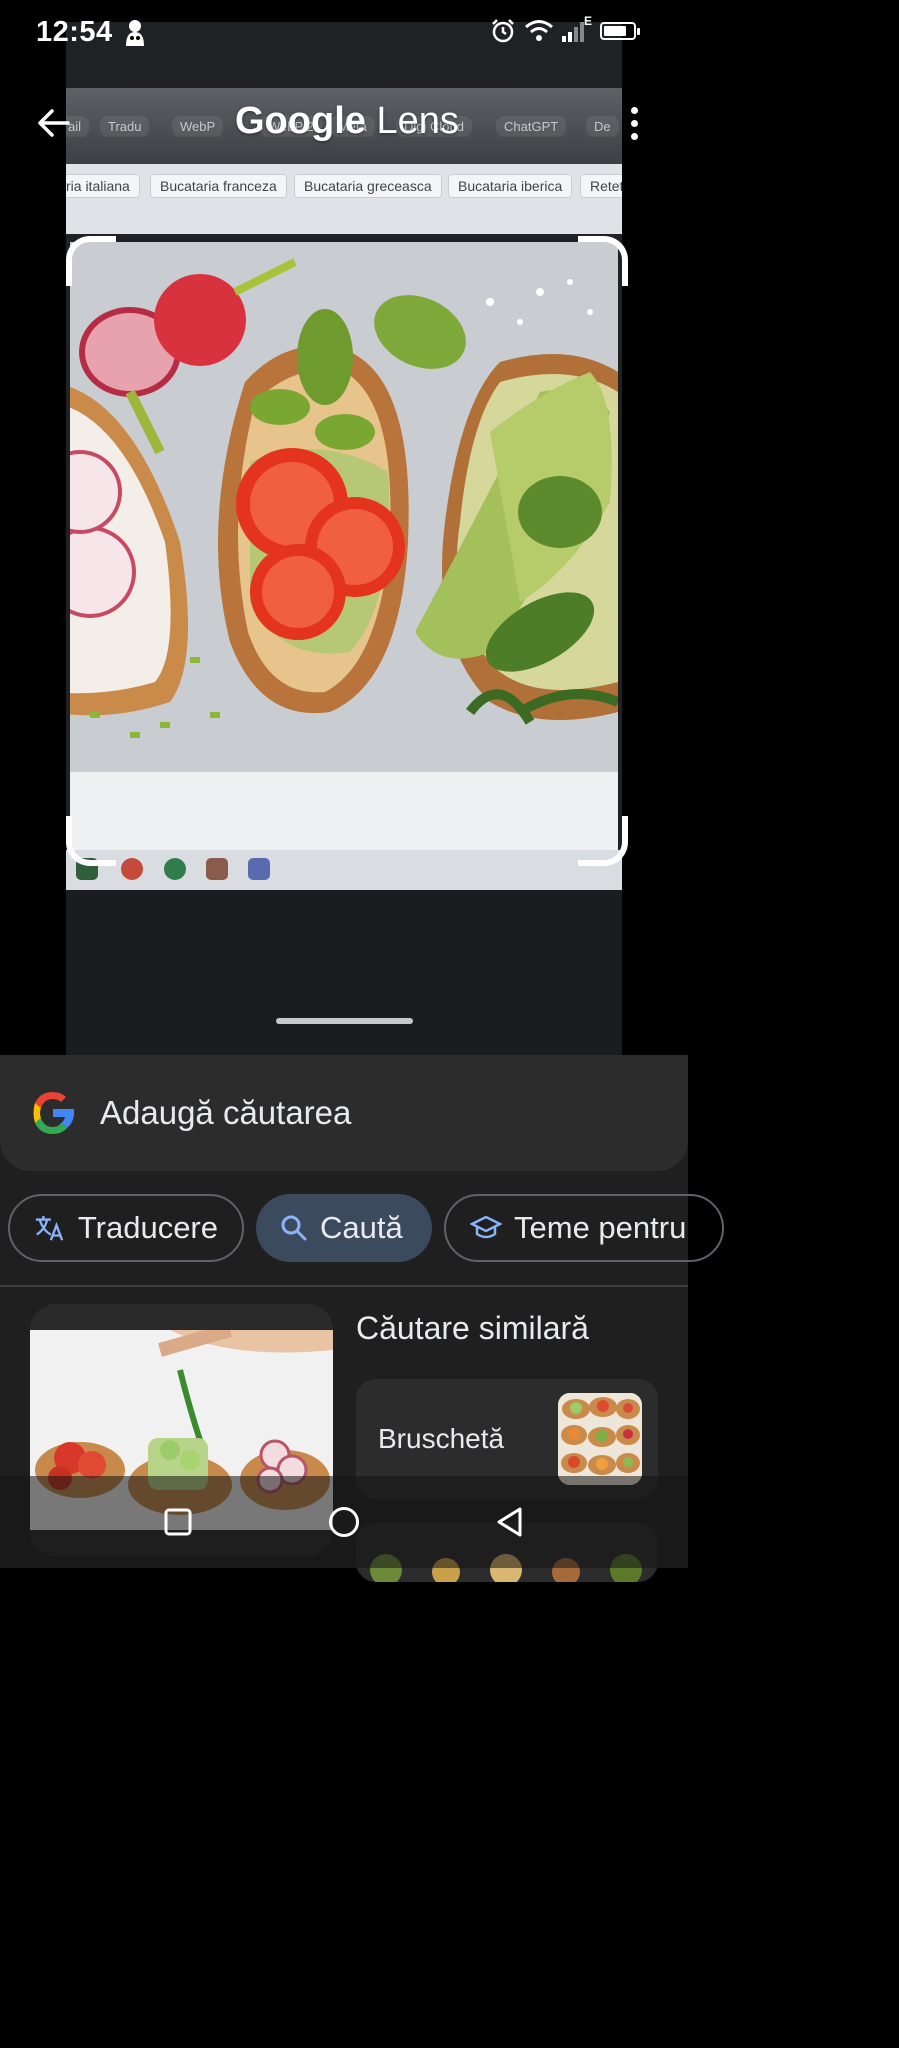  I want to click on signal-icon: E, so click(577, 28).